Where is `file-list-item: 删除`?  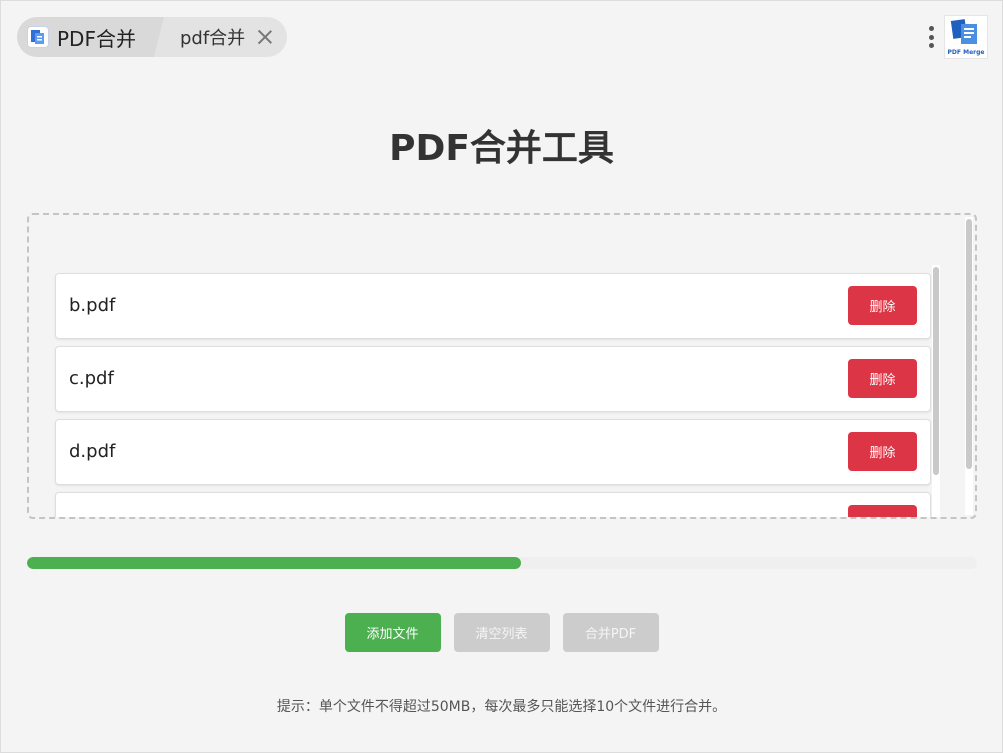 file-list-item: 删除 is located at coordinates (493, 504).